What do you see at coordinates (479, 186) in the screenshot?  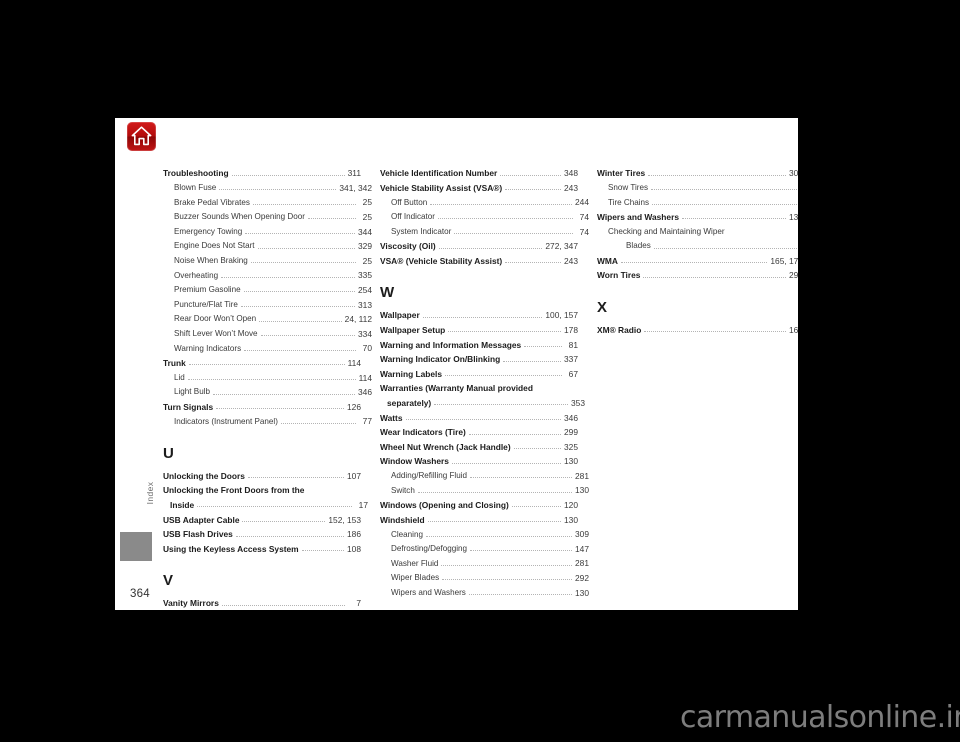 I see `index-entry: Vehicle Stability Assist (VSA®) 243` at bounding box center [479, 186].